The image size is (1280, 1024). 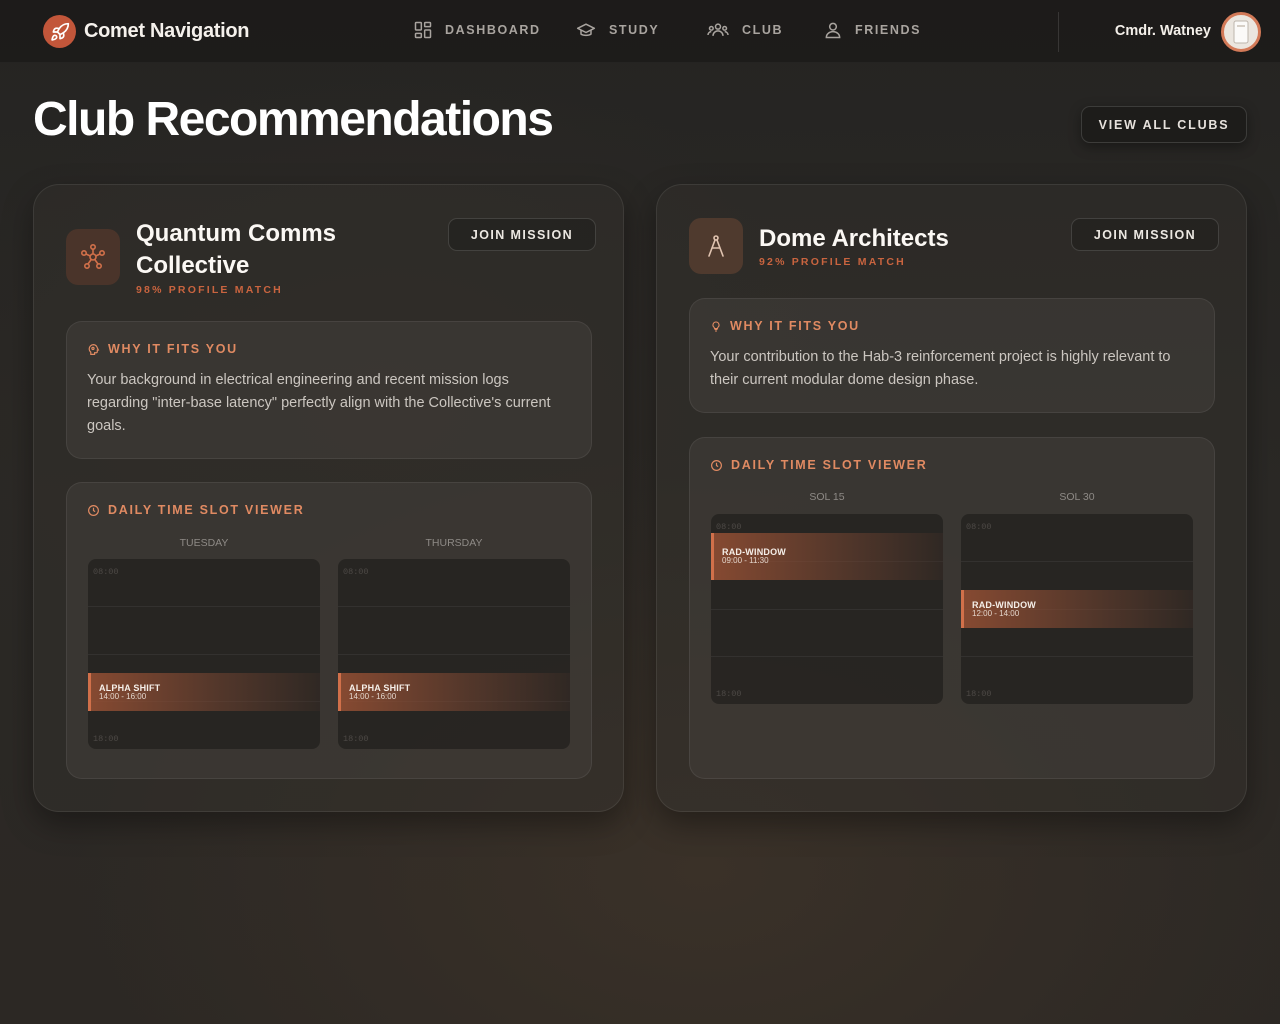 I want to click on graduation-cap-icon, so click(x=586, y=30).